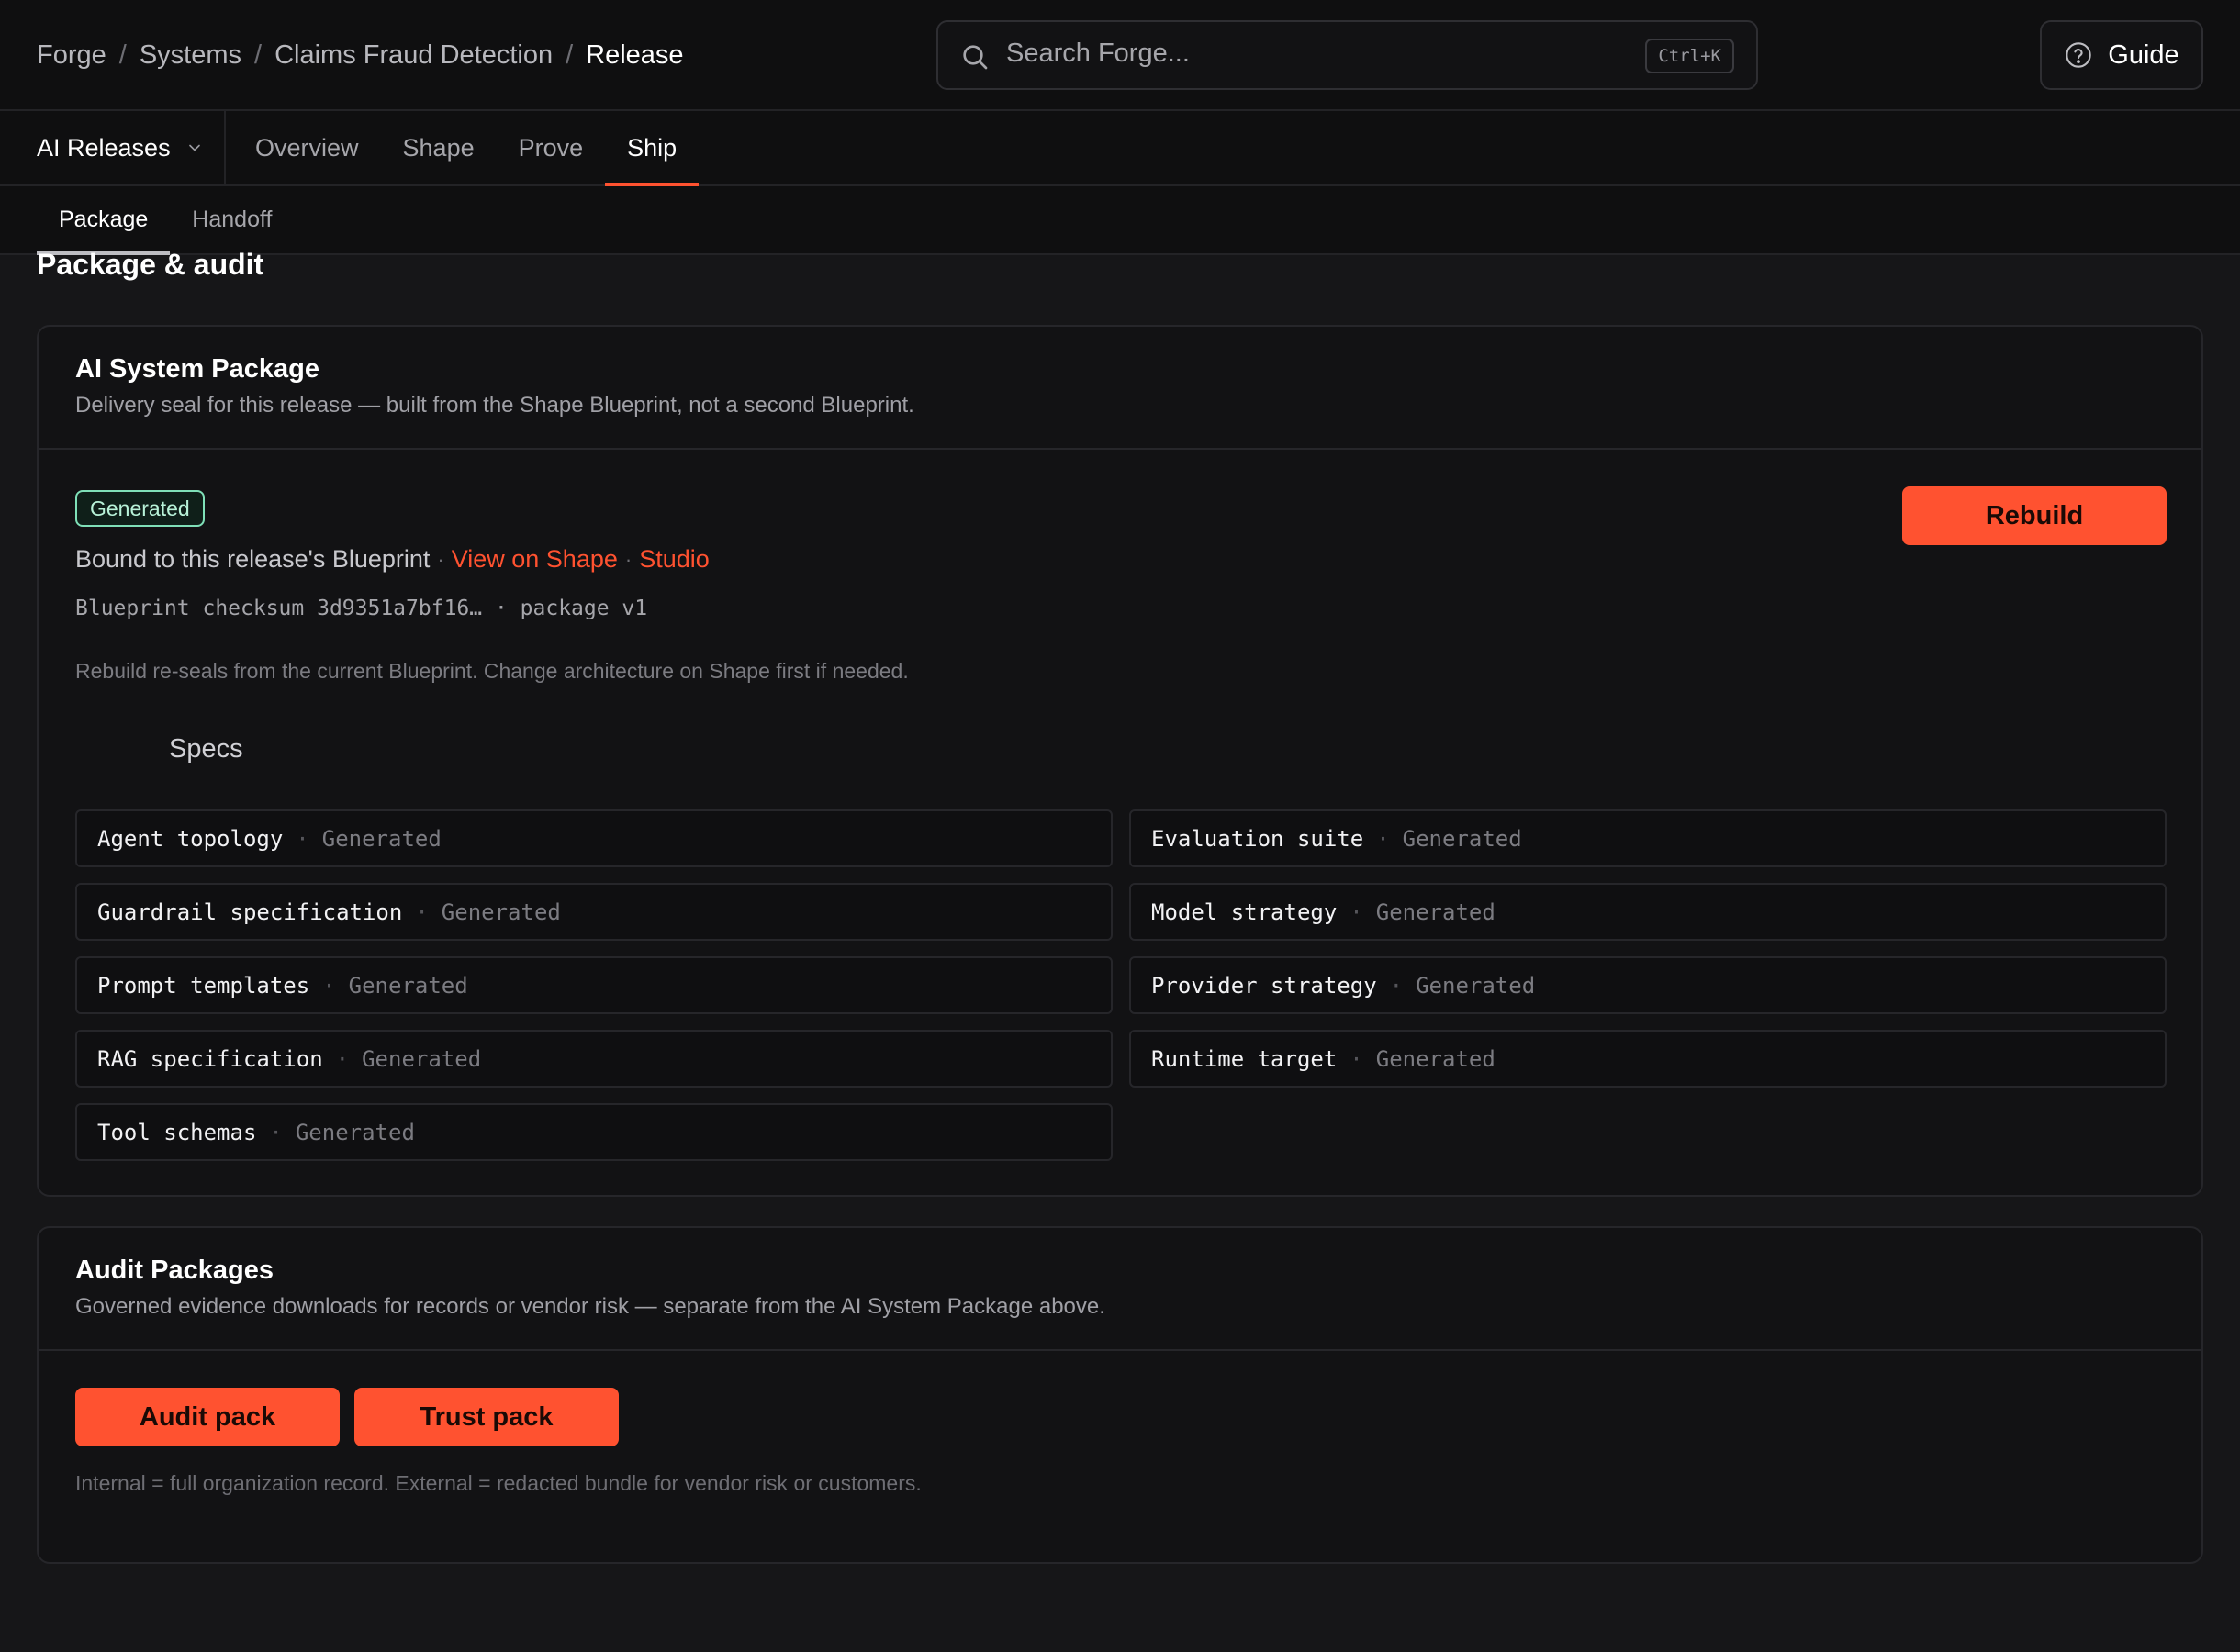 Image resolution: width=2240 pixels, height=1652 pixels. What do you see at coordinates (1244, 1058) in the screenshot?
I see `spec-name: Runtime target` at bounding box center [1244, 1058].